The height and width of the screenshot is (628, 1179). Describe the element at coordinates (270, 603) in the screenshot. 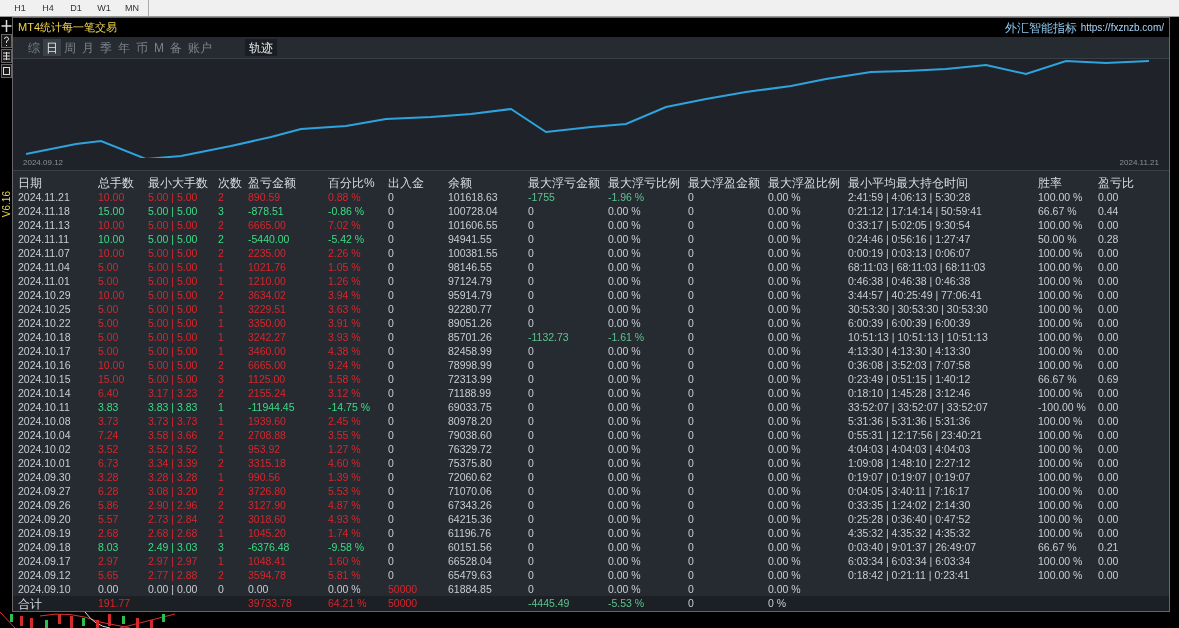

I see `table-cell-text: 39733.78` at that location.